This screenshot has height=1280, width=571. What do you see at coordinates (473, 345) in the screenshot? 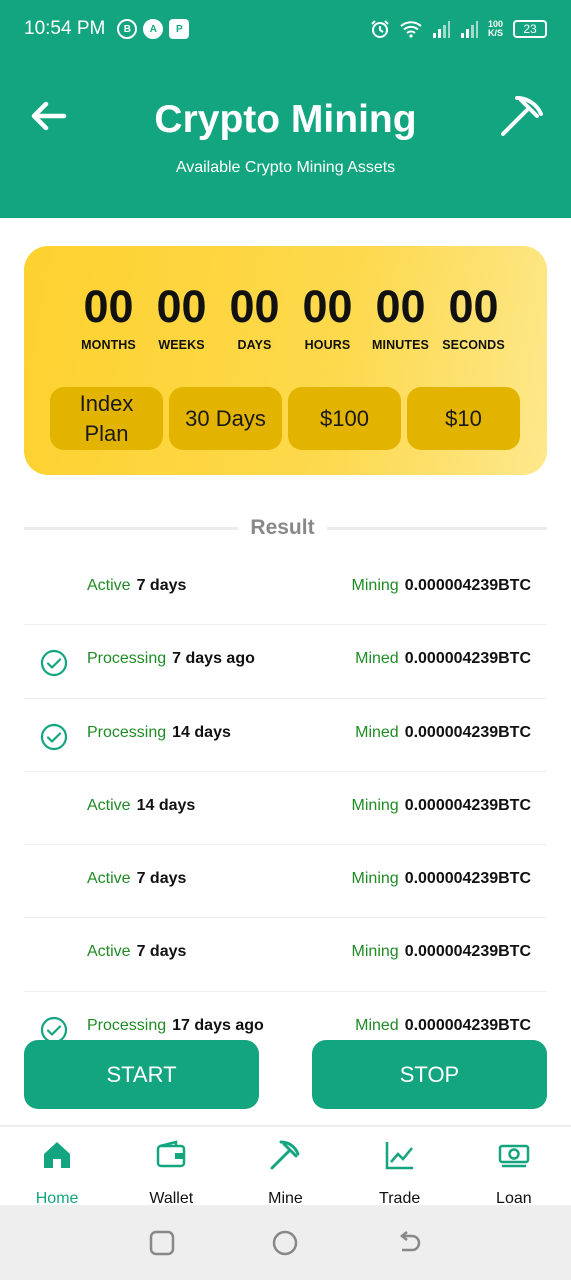
I see `countdown-label: SECONDS` at bounding box center [473, 345].